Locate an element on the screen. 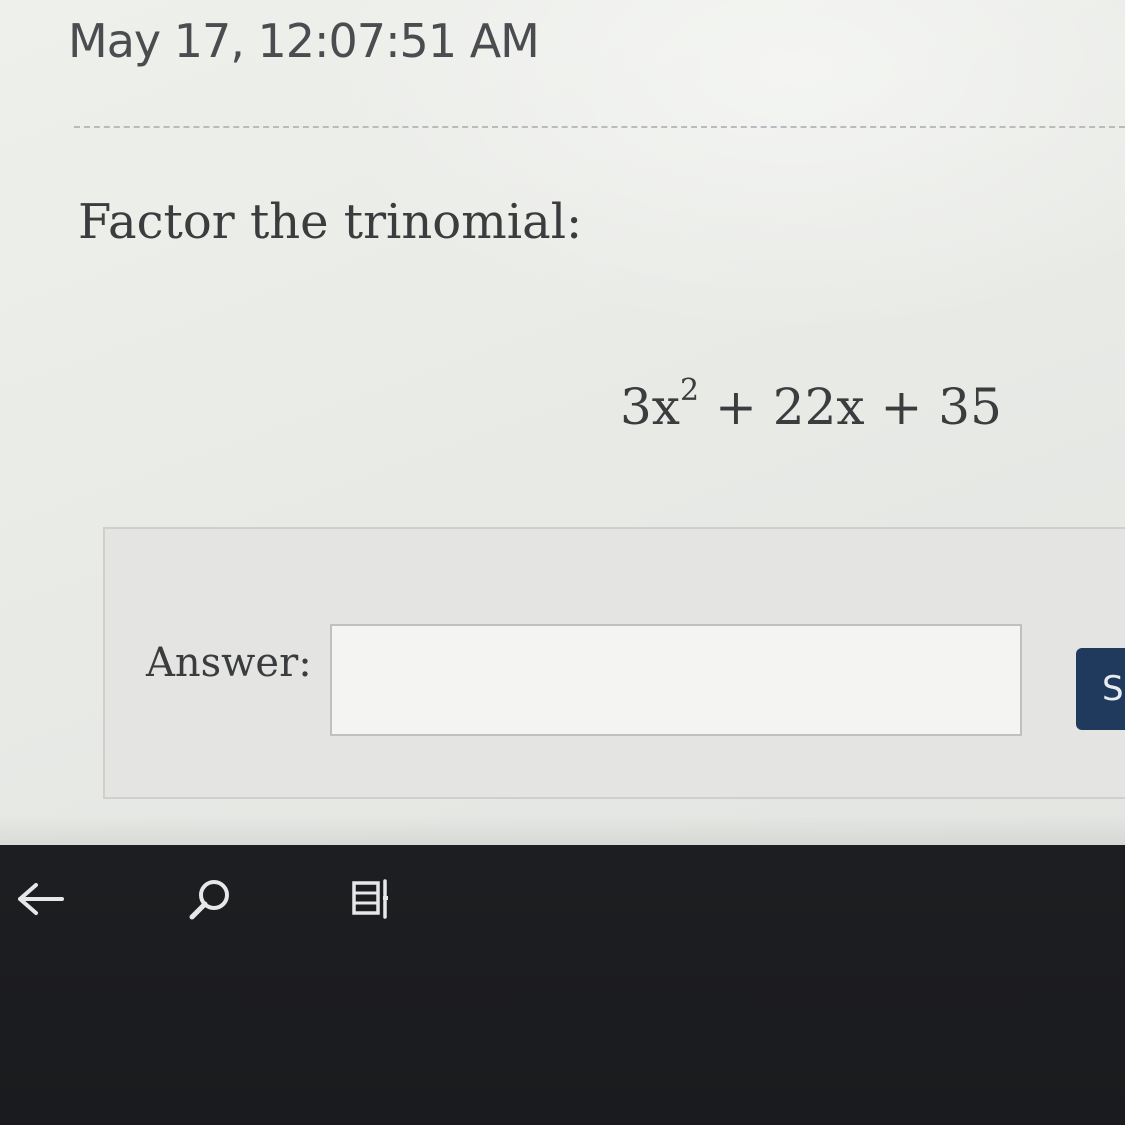 The image size is (1125, 1125). taskbar is located at coordinates (562, 895).